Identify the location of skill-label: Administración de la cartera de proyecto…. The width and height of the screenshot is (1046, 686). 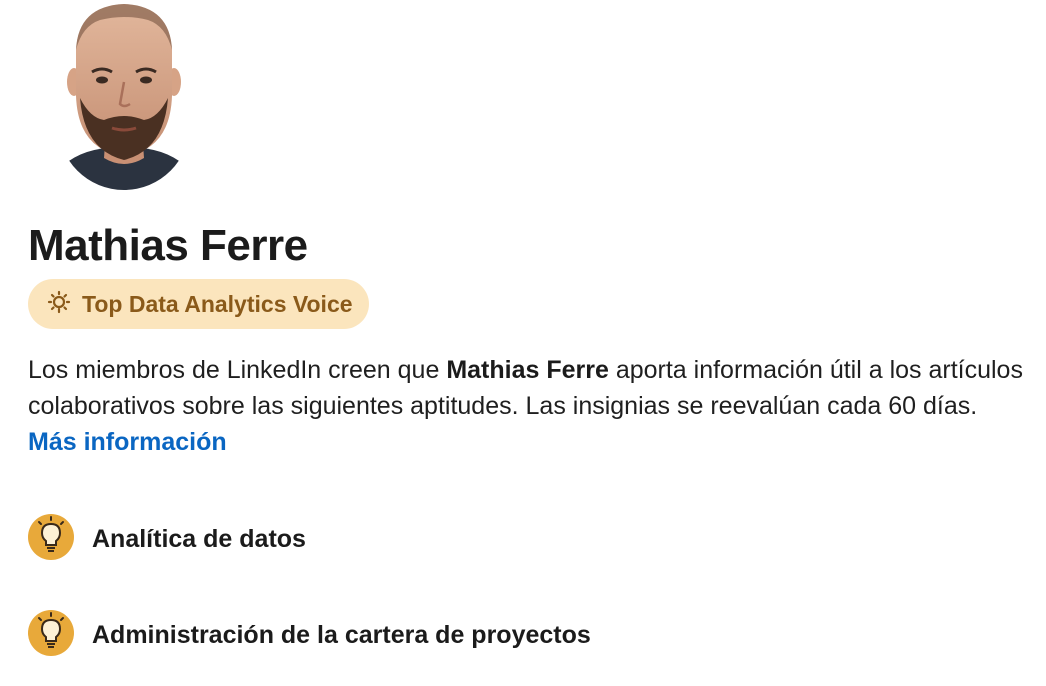
(341, 635).